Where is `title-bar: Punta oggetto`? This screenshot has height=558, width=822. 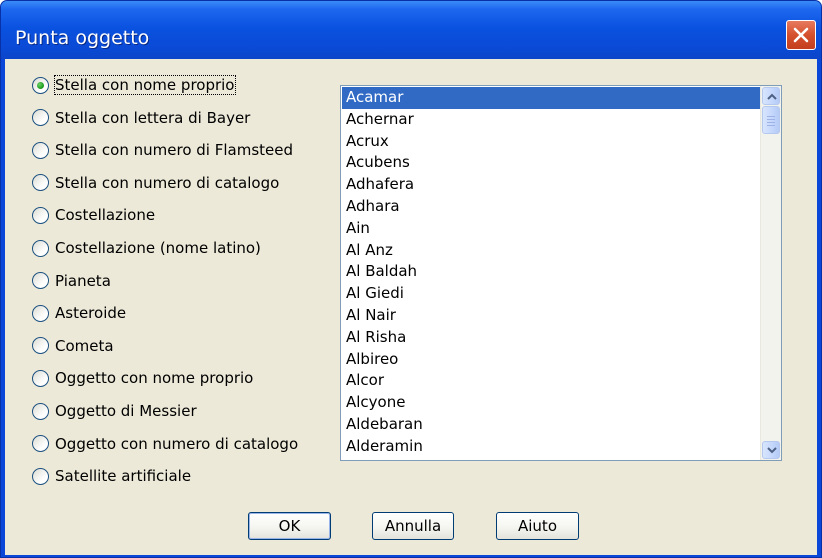 title-bar: Punta oggetto is located at coordinates (411, 30).